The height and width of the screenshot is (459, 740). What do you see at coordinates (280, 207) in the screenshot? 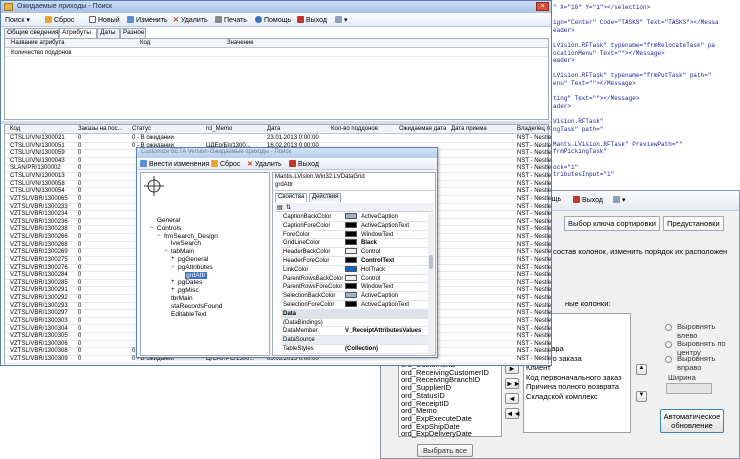
I see `categorized-icon: ▤` at bounding box center [280, 207].